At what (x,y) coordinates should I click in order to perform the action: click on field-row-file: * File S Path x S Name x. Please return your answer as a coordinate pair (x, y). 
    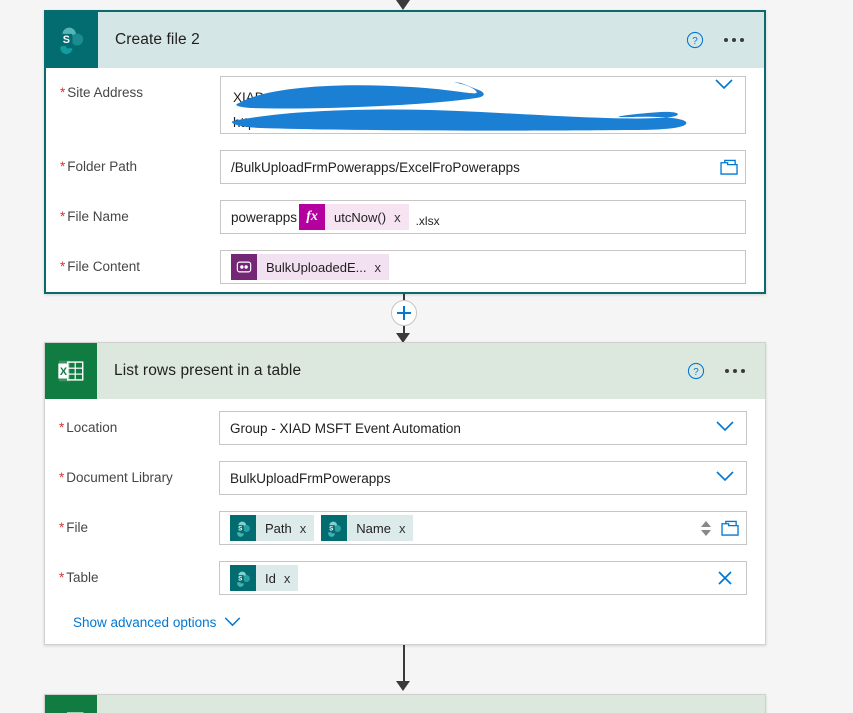
    Looking at the image, I should click on (403, 528).